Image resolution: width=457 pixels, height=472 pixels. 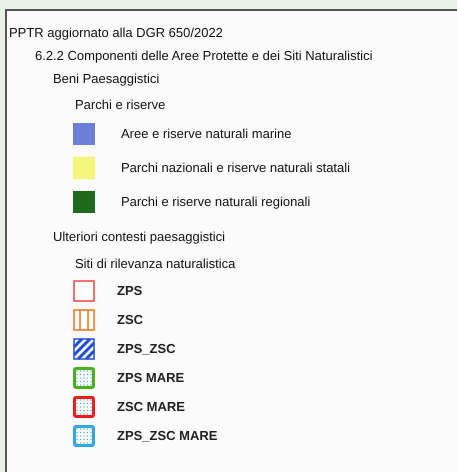 What do you see at coordinates (116, 33) in the screenshot?
I see `legend-title: PPTR aggiornato alla DGR 650/2022` at bounding box center [116, 33].